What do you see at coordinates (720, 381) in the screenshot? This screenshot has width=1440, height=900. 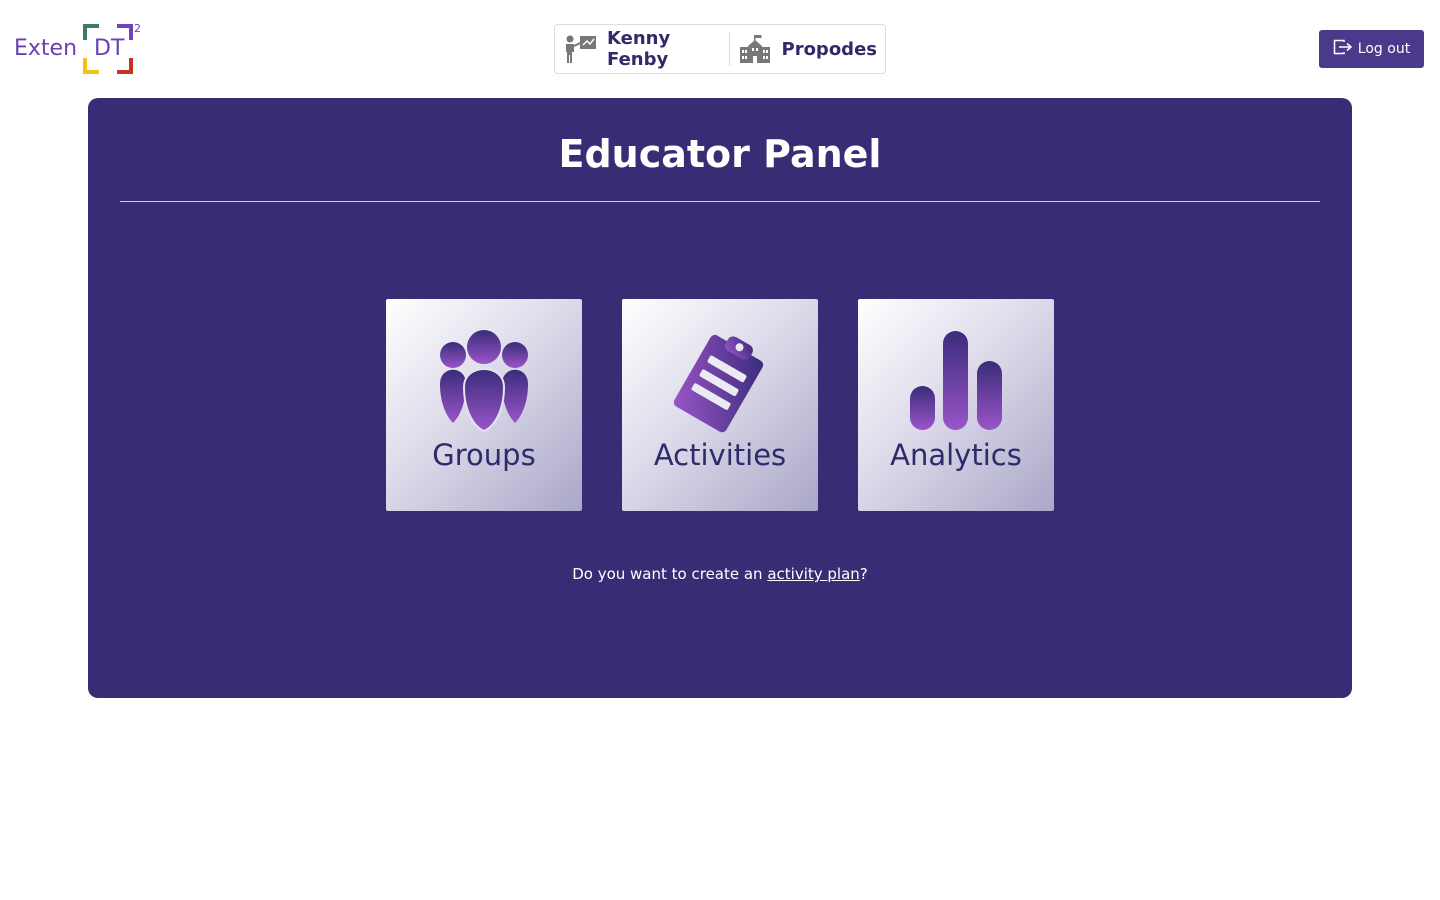 I see `clipboard-icon` at bounding box center [720, 381].